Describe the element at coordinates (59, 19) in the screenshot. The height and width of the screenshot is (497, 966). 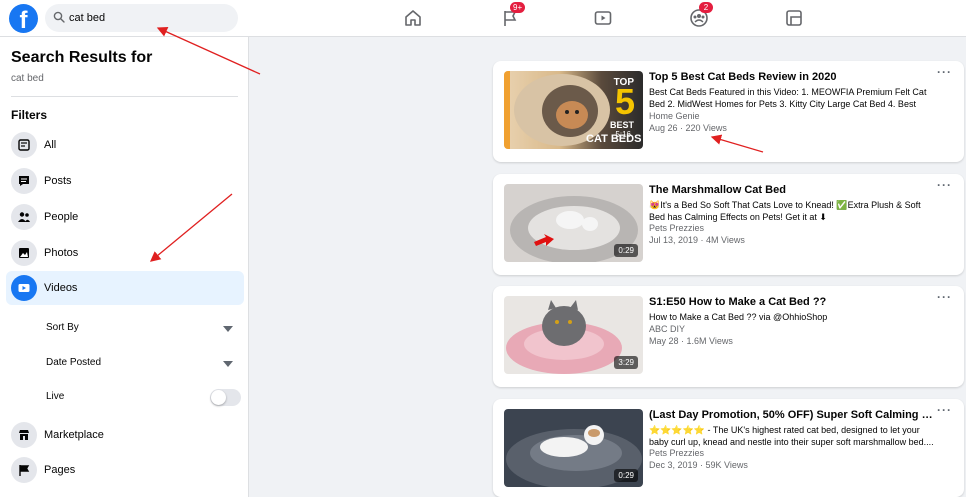
I see `search-icon` at that location.